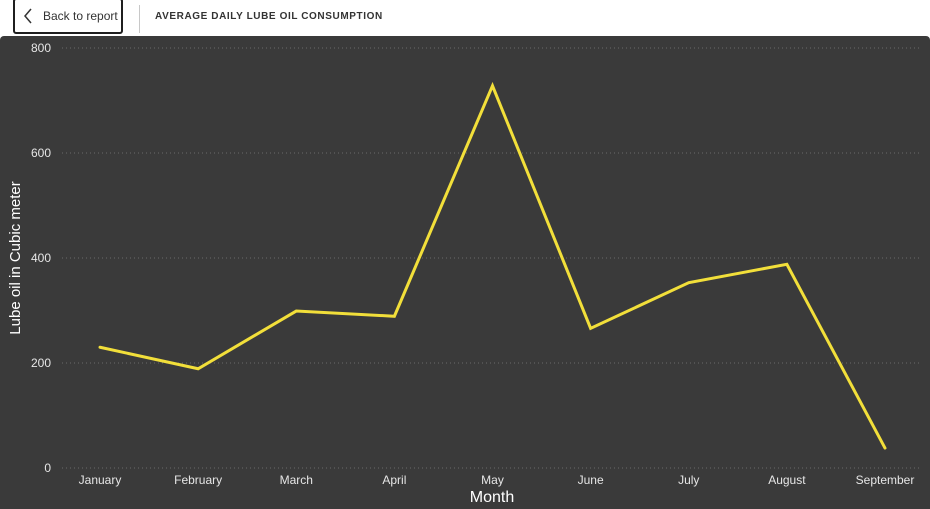 The height and width of the screenshot is (509, 930). What do you see at coordinates (15, 257) in the screenshot?
I see `y-axis-title: Lube oil in Cubic meter` at bounding box center [15, 257].